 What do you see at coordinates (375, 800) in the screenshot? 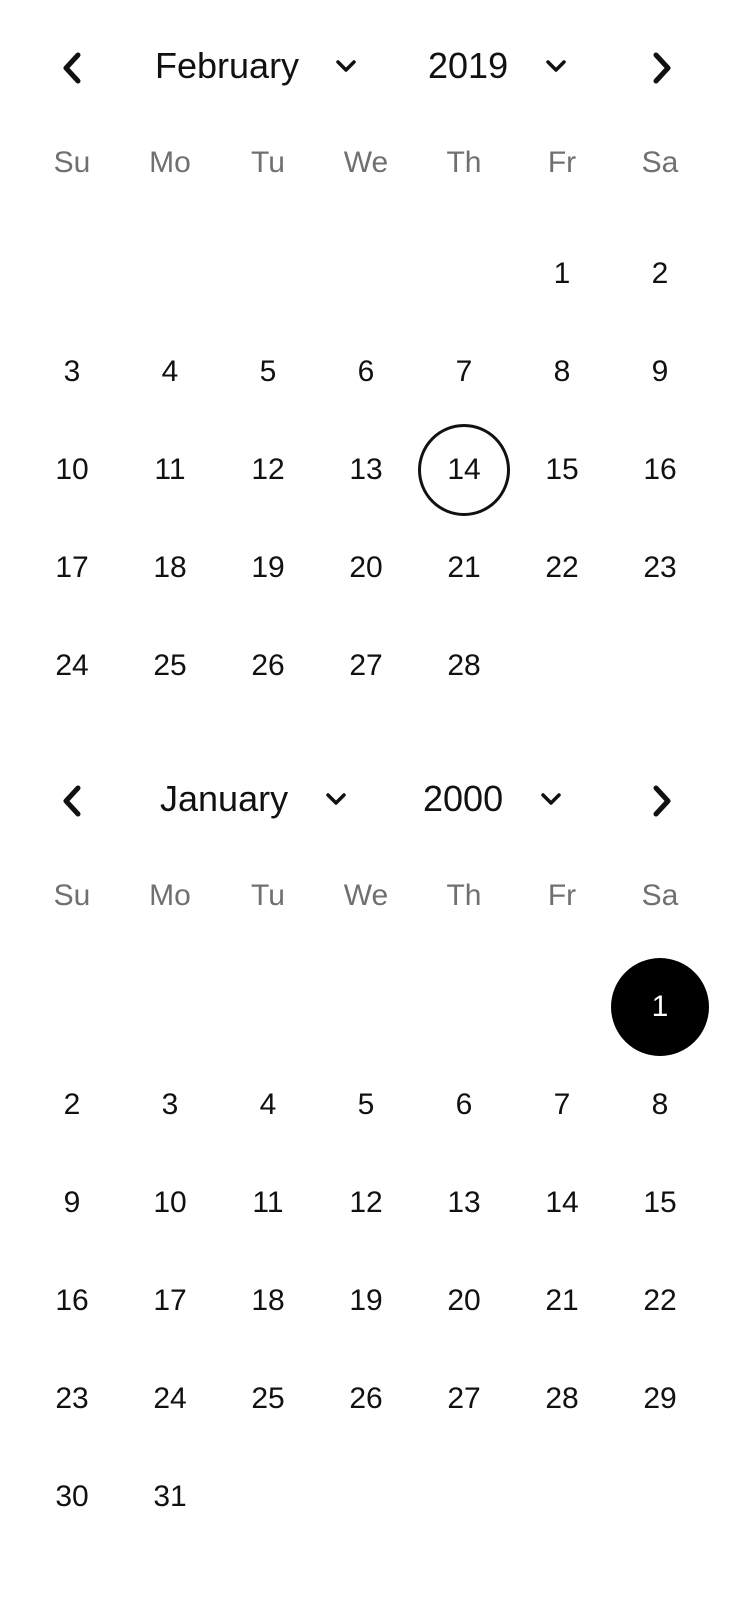
I see `calendar-header: January 2000` at bounding box center [375, 800].